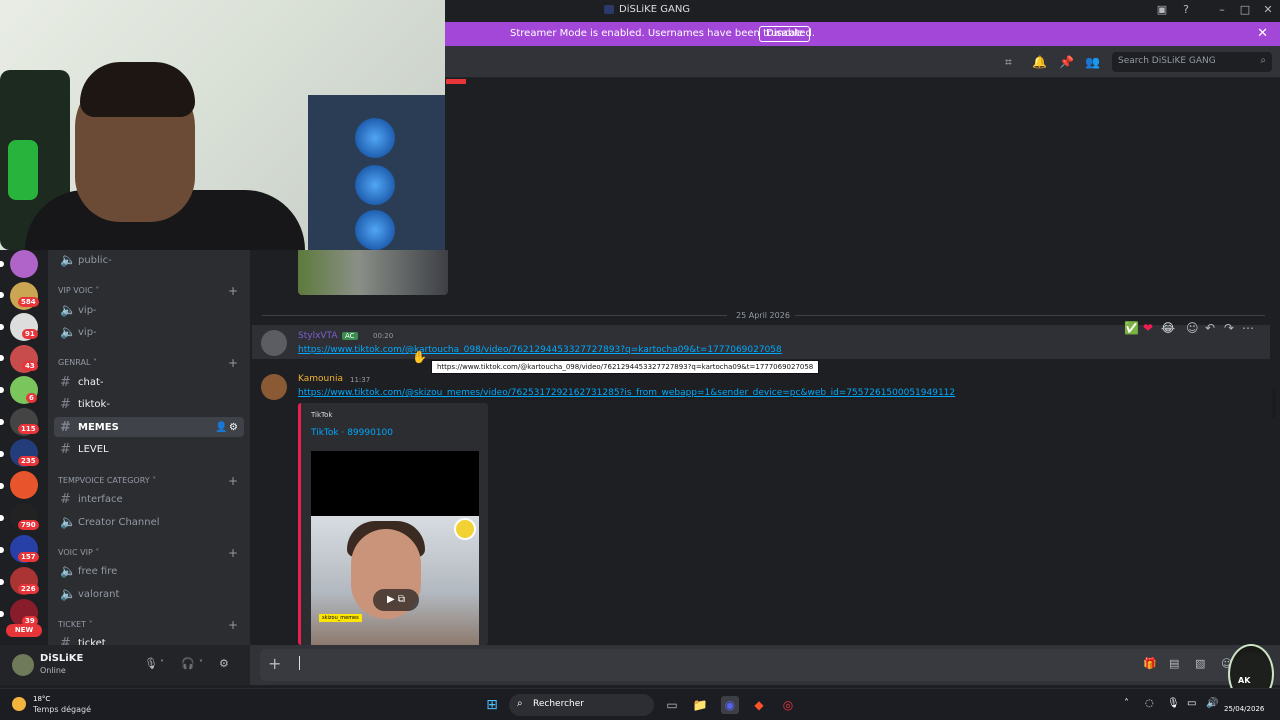  What do you see at coordinates (1200, 663) in the screenshot?
I see `sticker-icon: ▧` at bounding box center [1200, 663].